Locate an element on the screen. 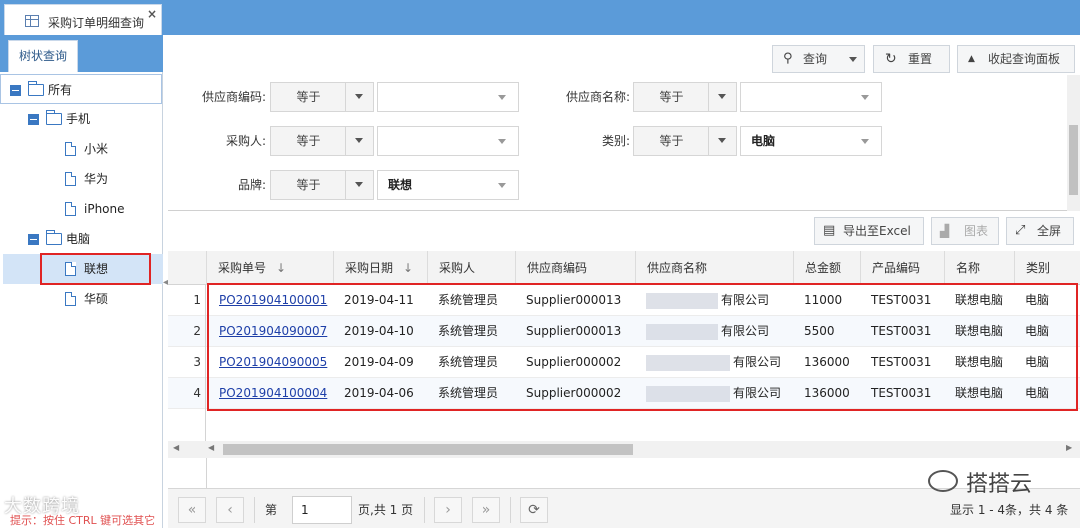  row-number: 3 is located at coordinates (187, 362).